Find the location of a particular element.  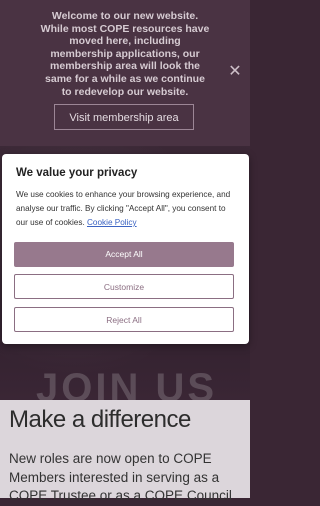

reject-all-button: Reject All is located at coordinates (124, 319).